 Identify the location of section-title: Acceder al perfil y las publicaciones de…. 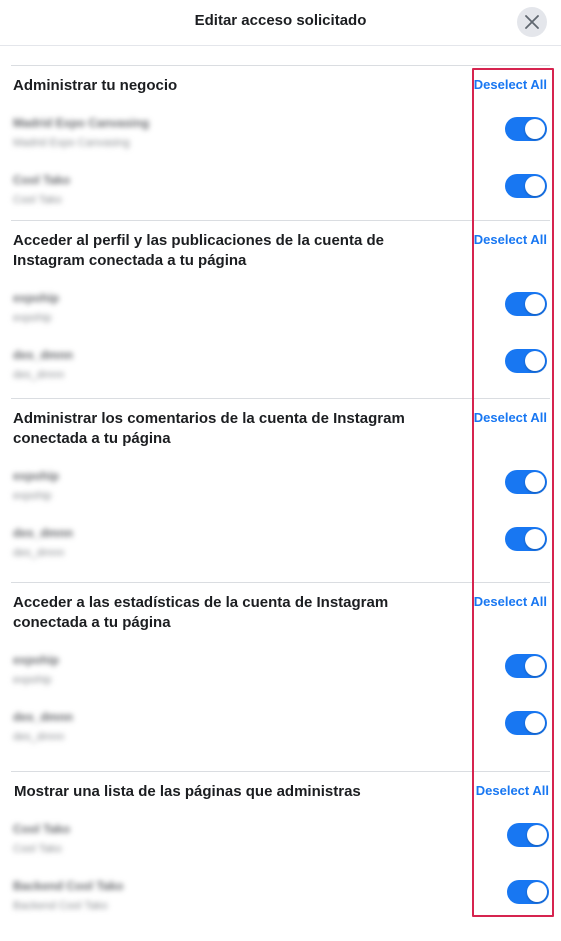
(198, 250).